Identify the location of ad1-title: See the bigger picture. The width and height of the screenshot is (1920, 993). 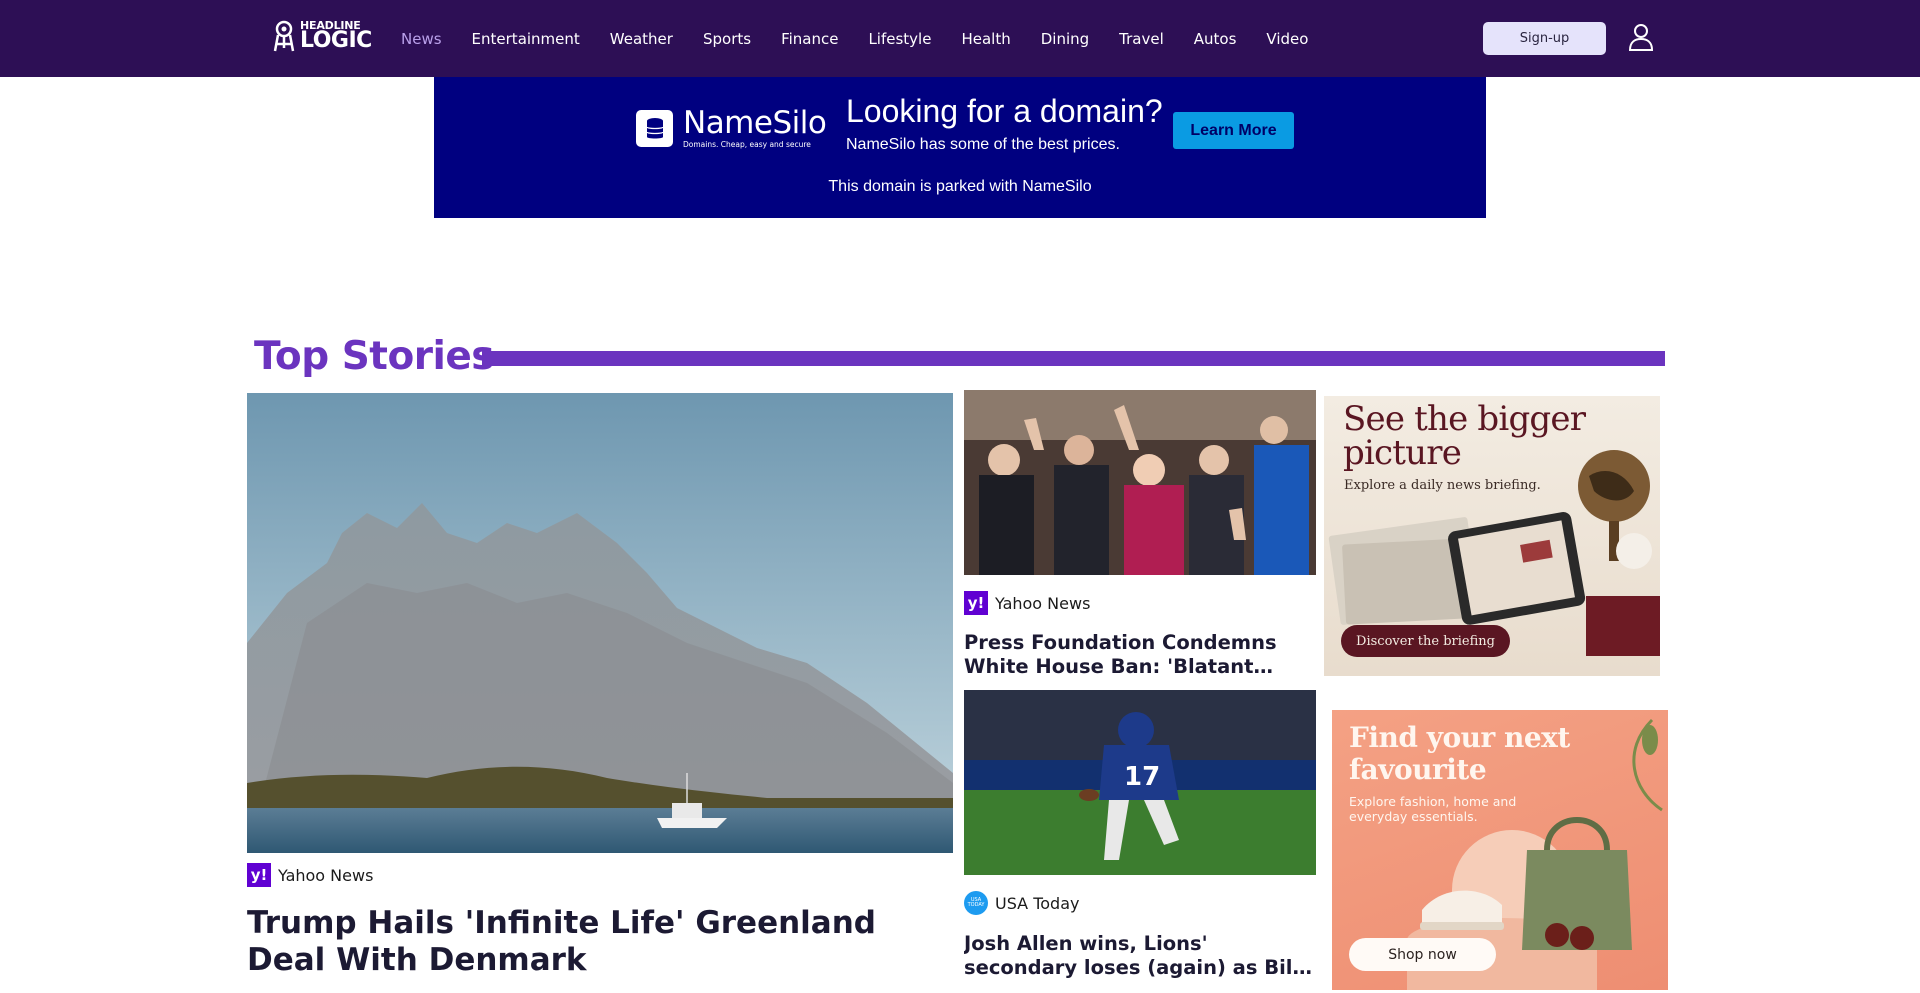
(1464, 436).